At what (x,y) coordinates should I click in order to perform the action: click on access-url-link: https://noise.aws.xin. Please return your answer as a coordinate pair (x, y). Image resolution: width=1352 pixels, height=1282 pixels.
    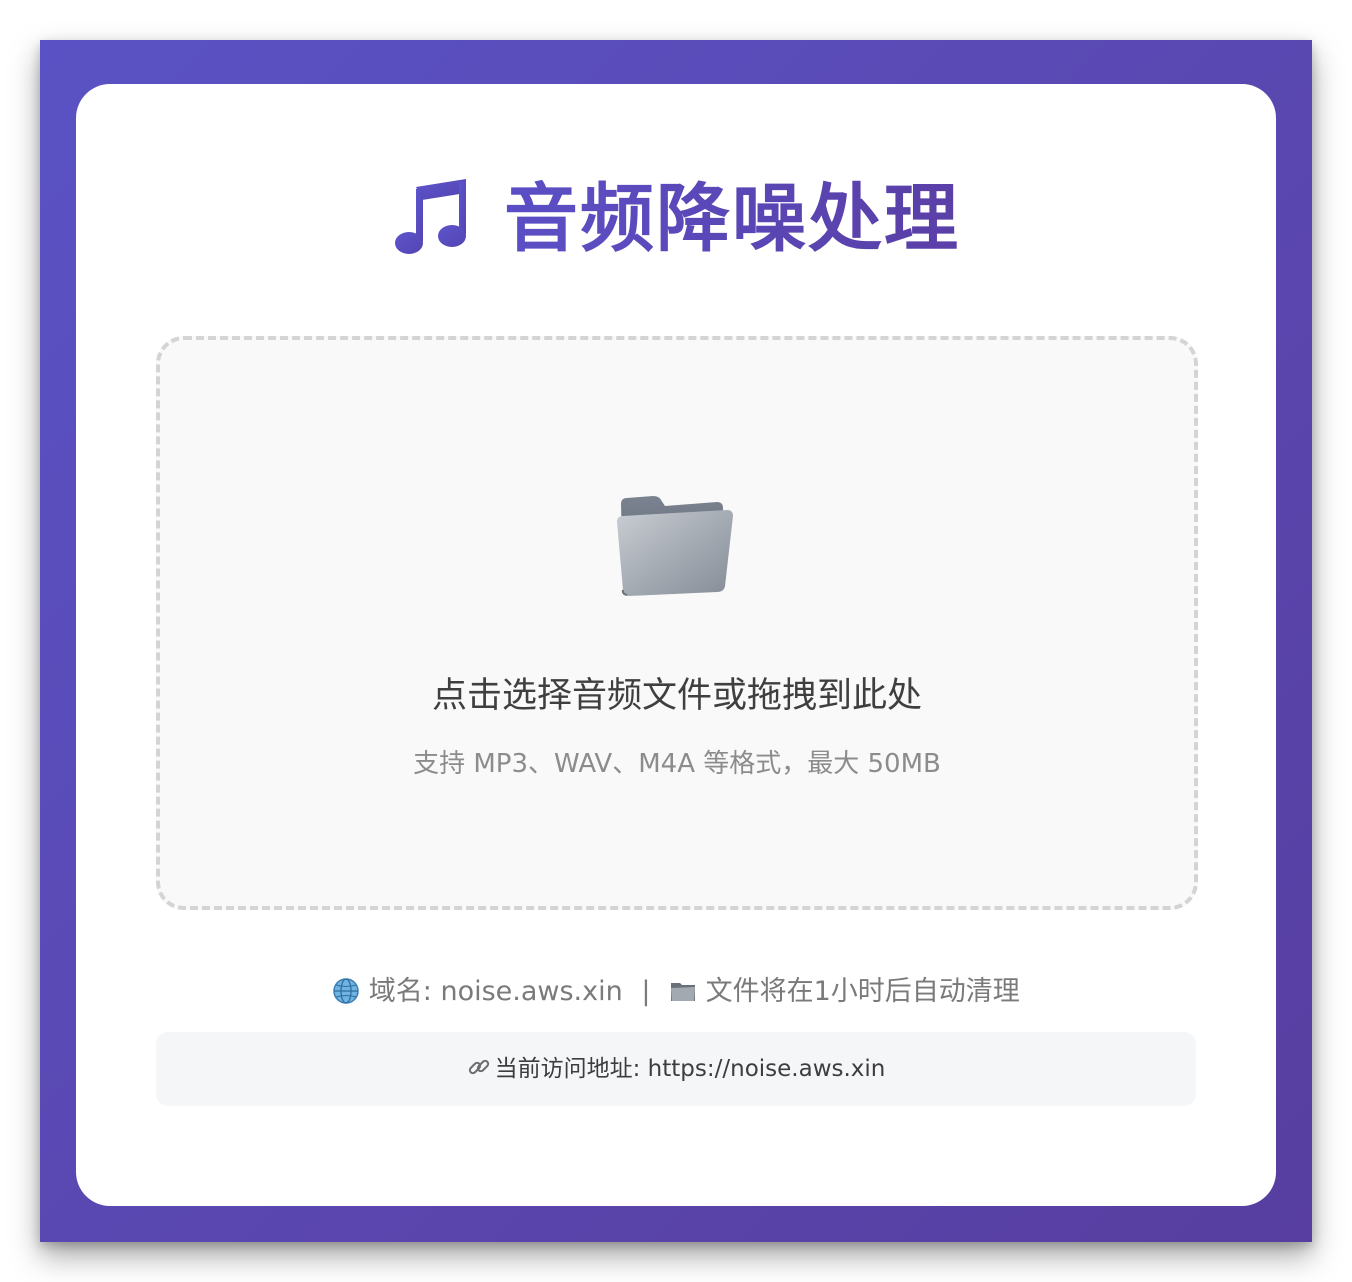
    Looking at the image, I should click on (767, 1069).